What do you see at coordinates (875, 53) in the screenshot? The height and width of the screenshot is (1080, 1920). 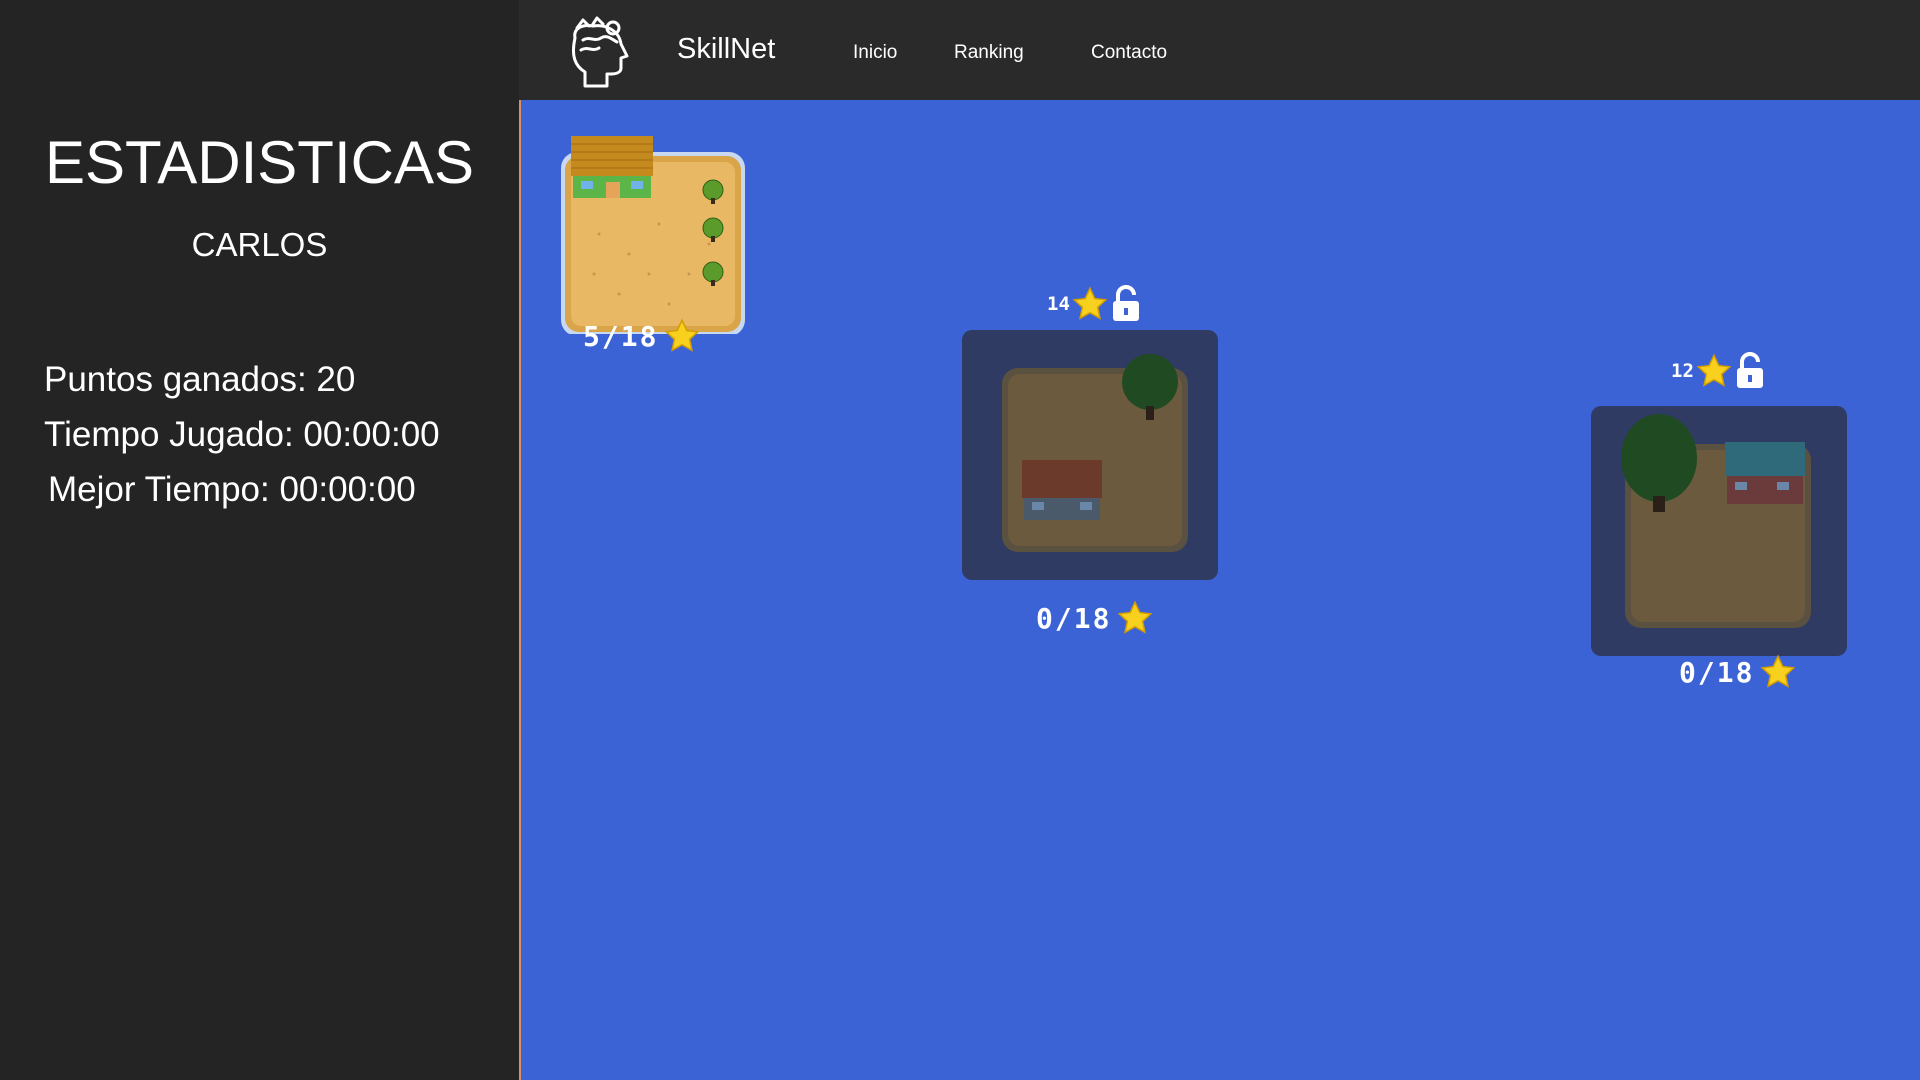 I see `nav-inicio: Inicio` at bounding box center [875, 53].